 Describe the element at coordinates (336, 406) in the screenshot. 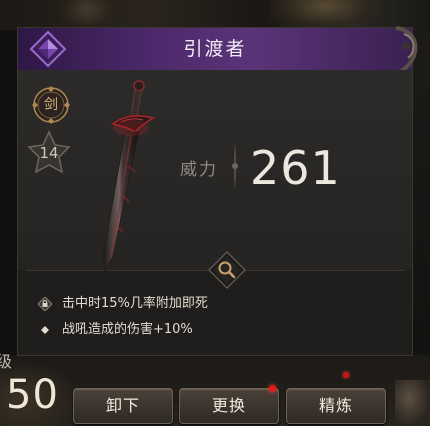

I see `refine-button: 精炼` at that location.